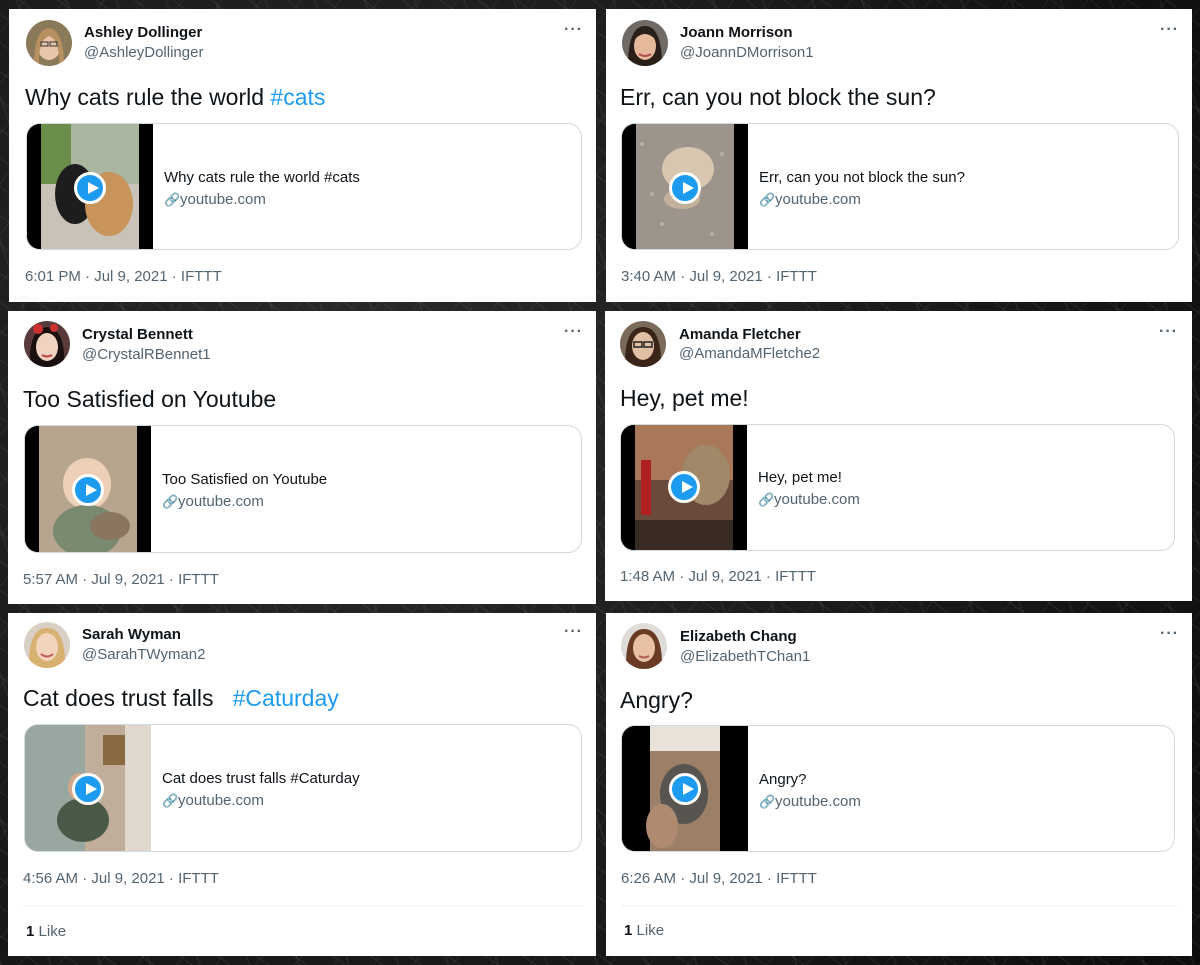  Describe the element at coordinates (745, 656) in the screenshot. I see `user-handle: @ElizabethTChan1` at that location.